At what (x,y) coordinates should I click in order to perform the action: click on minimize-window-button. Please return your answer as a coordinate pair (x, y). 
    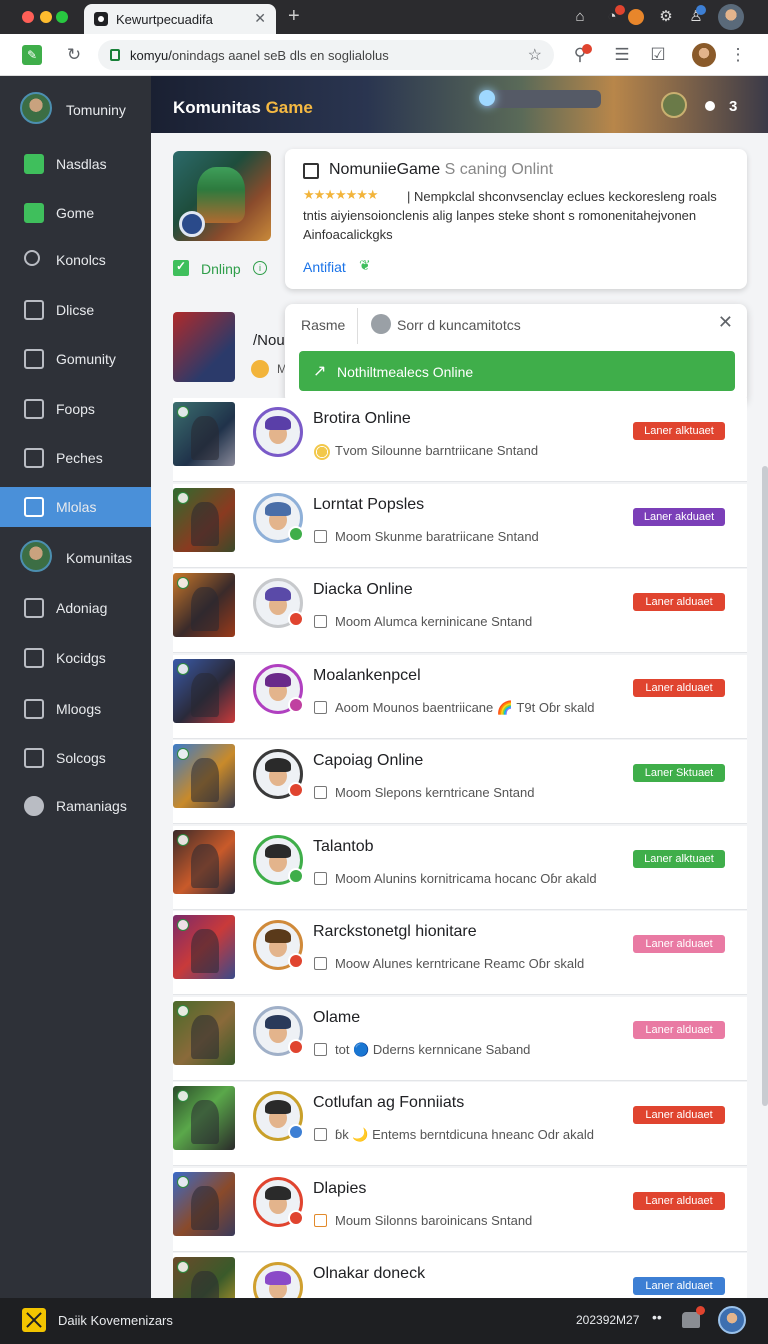
    Looking at the image, I should click on (46, 17).